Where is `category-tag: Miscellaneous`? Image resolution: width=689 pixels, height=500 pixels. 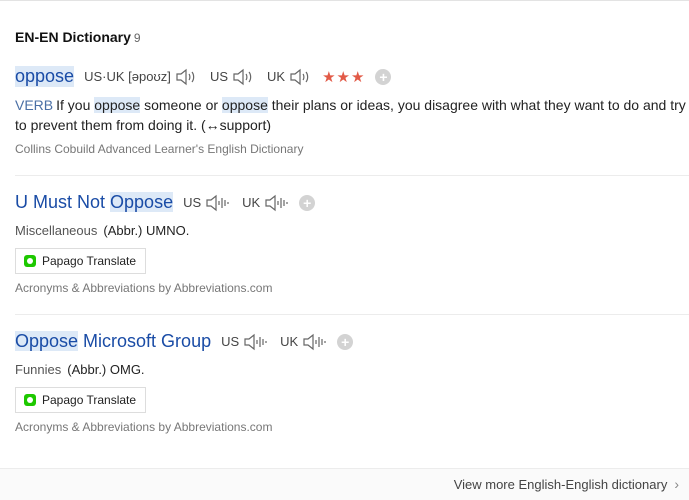 category-tag: Miscellaneous is located at coordinates (56, 230).